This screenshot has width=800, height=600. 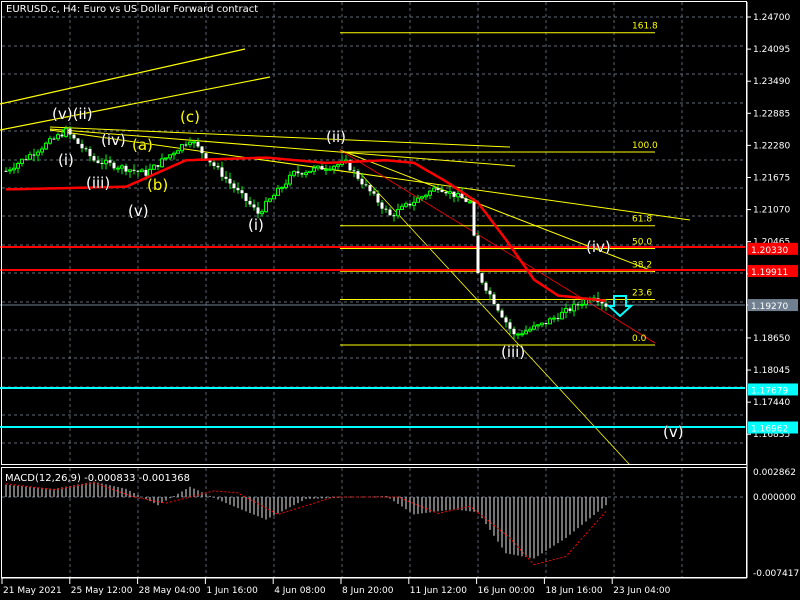 What do you see at coordinates (639, 339) in the screenshot?
I see `fib-level-label: 0.0` at bounding box center [639, 339].